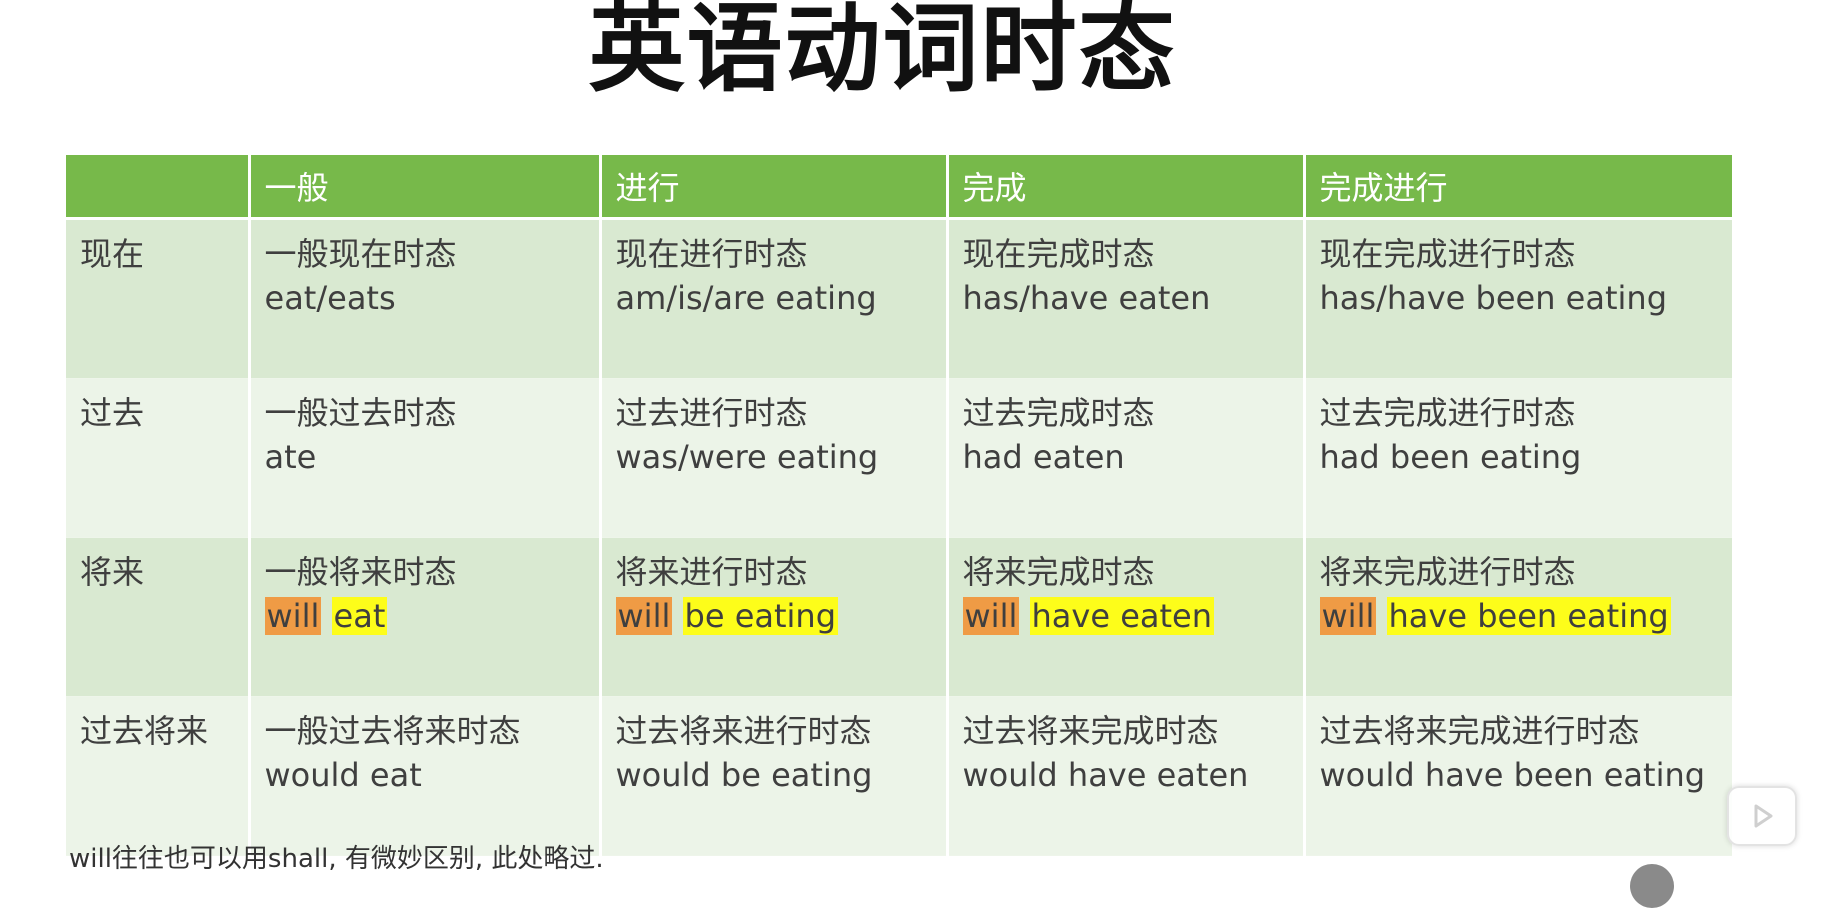 The image size is (1843, 908). I want to click on row-label: 过去, so click(157, 458).